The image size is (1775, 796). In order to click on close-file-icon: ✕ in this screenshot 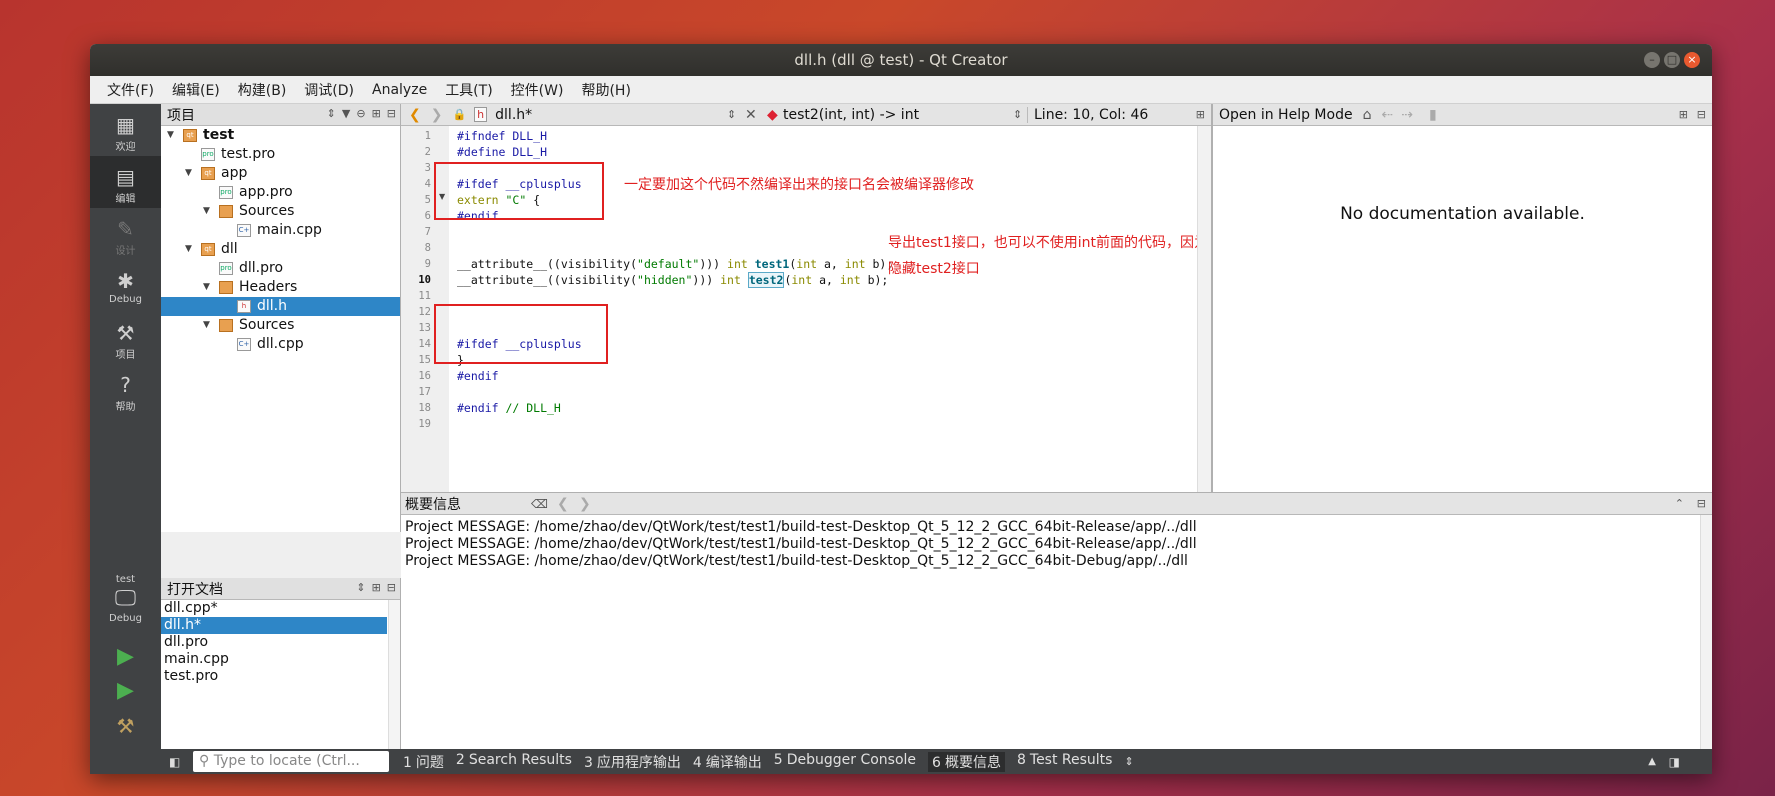, I will do `click(751, 115)`.